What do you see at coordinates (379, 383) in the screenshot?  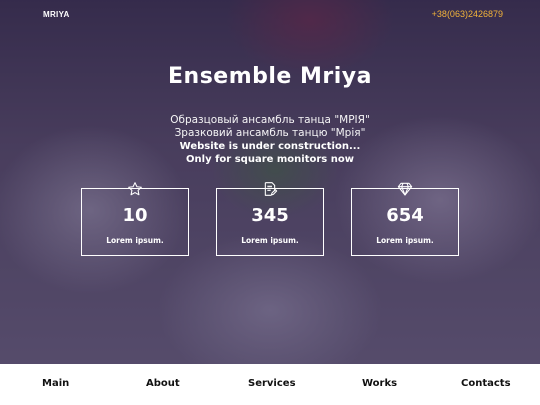 I see `nav-item-works: Works` at bounding box center [379, 383].